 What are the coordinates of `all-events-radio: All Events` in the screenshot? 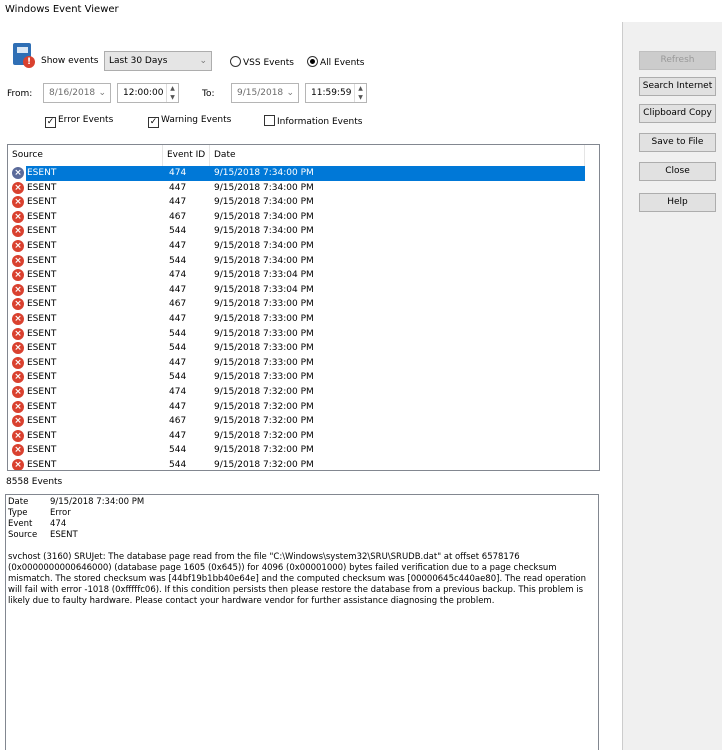 It's located at (336, 62).